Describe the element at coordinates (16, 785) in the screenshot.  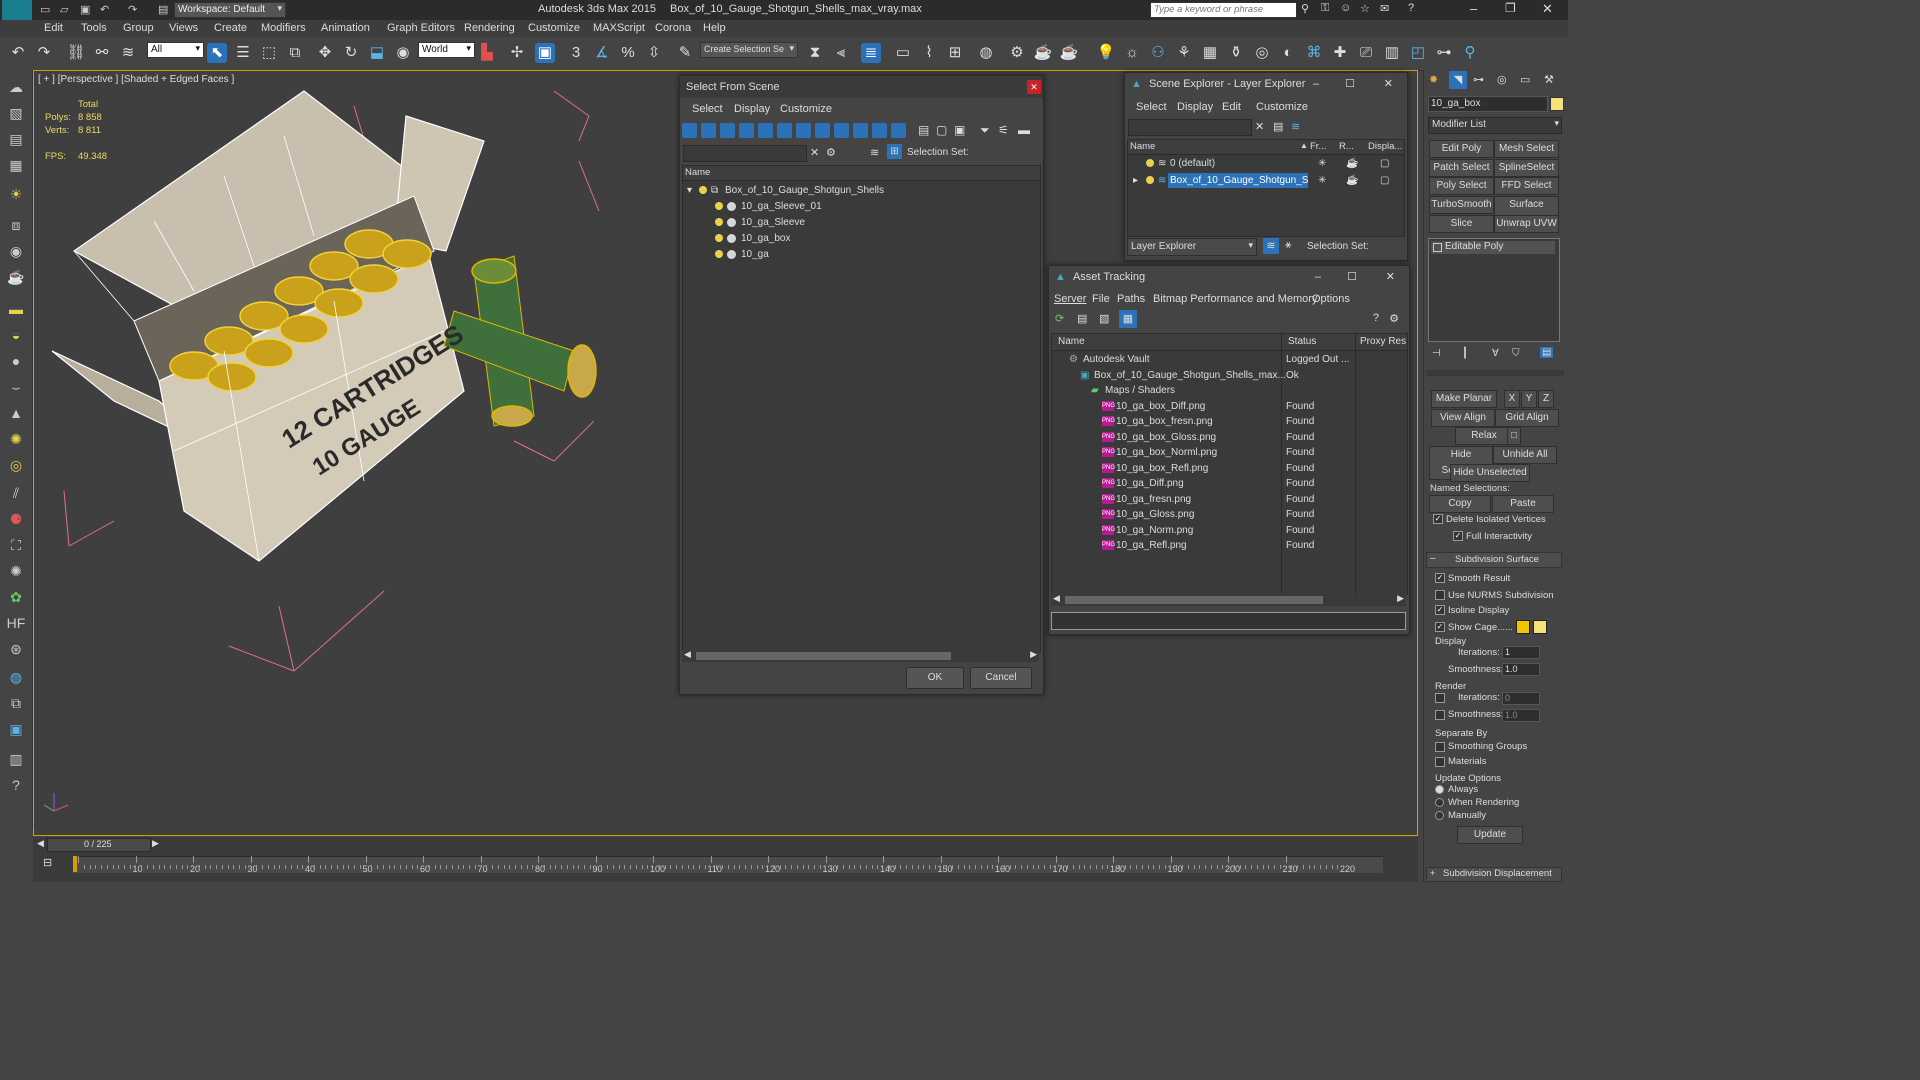
I see `help-icon: ?` at that location.